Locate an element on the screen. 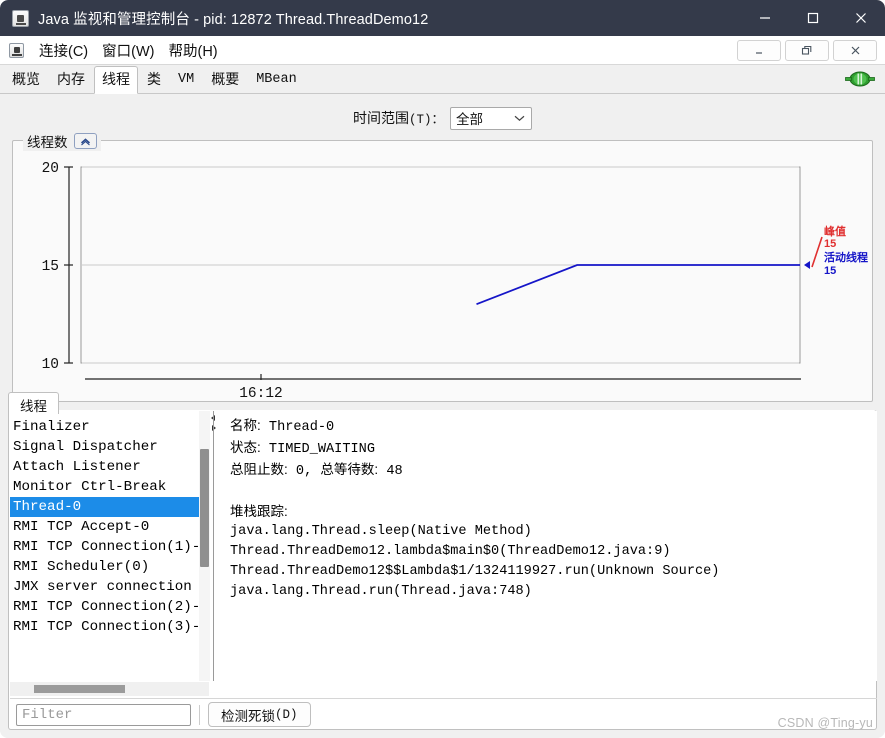 Image resolution: width=885 pixels, height=738 pixels. watermark: CSDN @Ting-yu is located at coordinates (825, 723).